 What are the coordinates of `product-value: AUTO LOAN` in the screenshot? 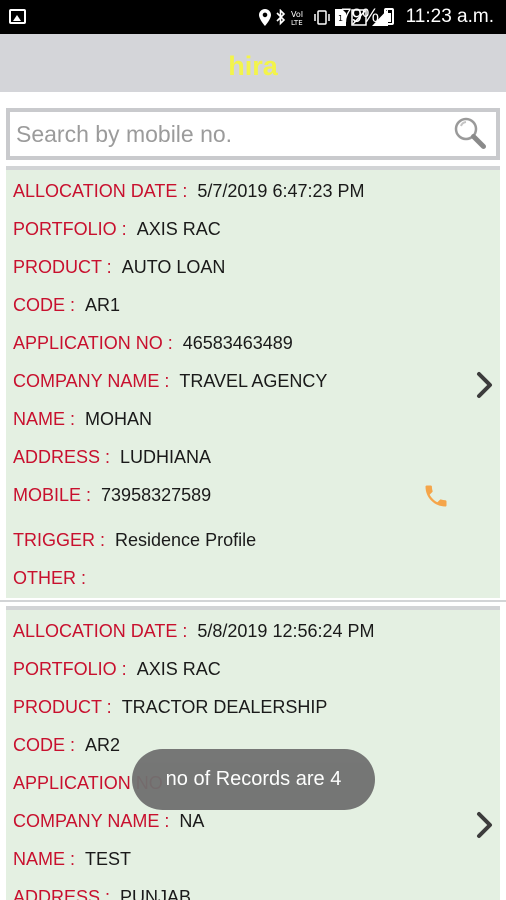 It's located at (173, 267).